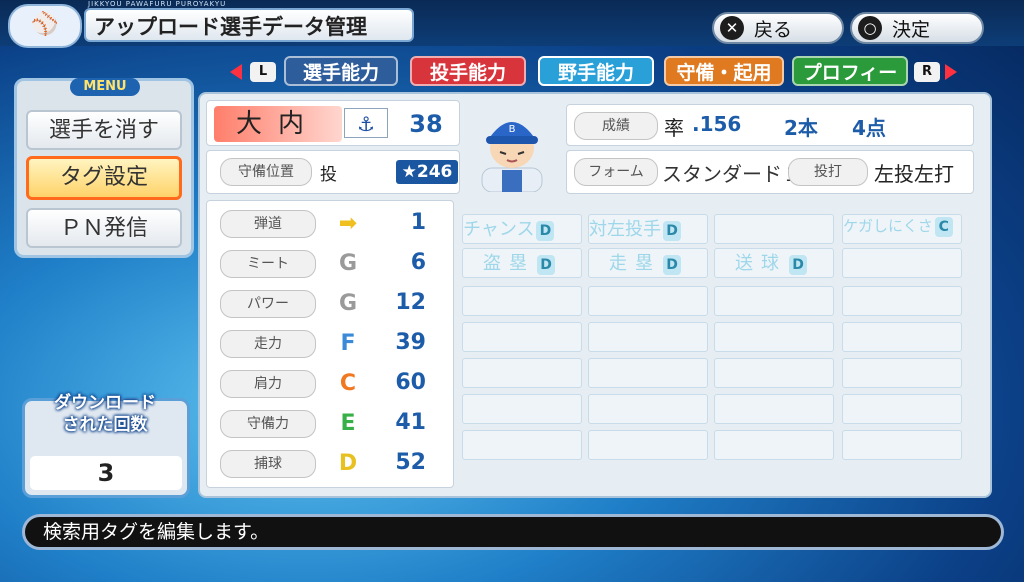 Image resolution: width=1024 pixels, height=582 pixels. I want to click on skill-cell: 対左投手 D, so click(648, 229).